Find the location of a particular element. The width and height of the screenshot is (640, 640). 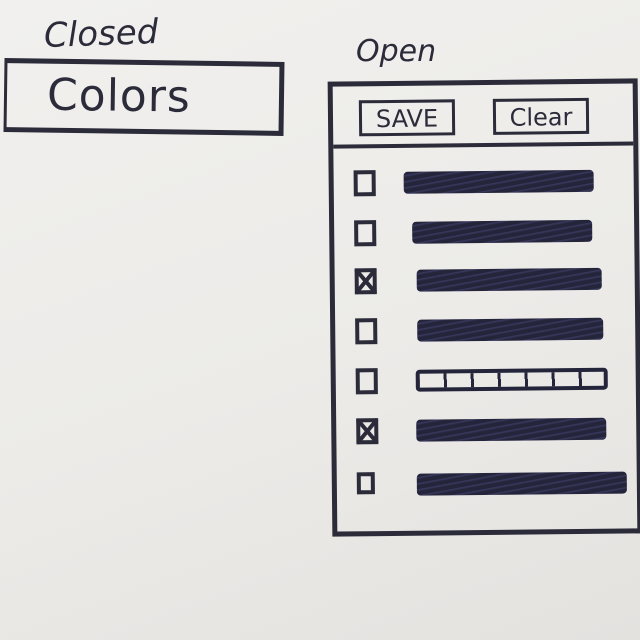

open-state-label: Open is located at coordinates (396, 51).